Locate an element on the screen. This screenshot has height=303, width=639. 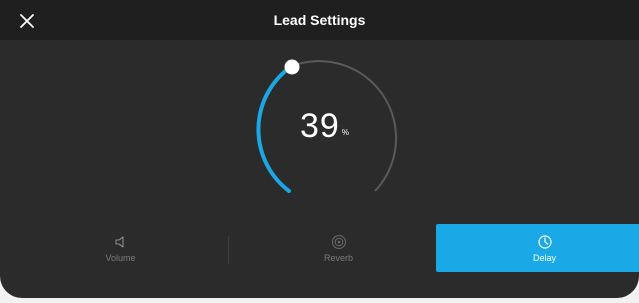
tab-volume: Volume is located at coordinates (120, 248).